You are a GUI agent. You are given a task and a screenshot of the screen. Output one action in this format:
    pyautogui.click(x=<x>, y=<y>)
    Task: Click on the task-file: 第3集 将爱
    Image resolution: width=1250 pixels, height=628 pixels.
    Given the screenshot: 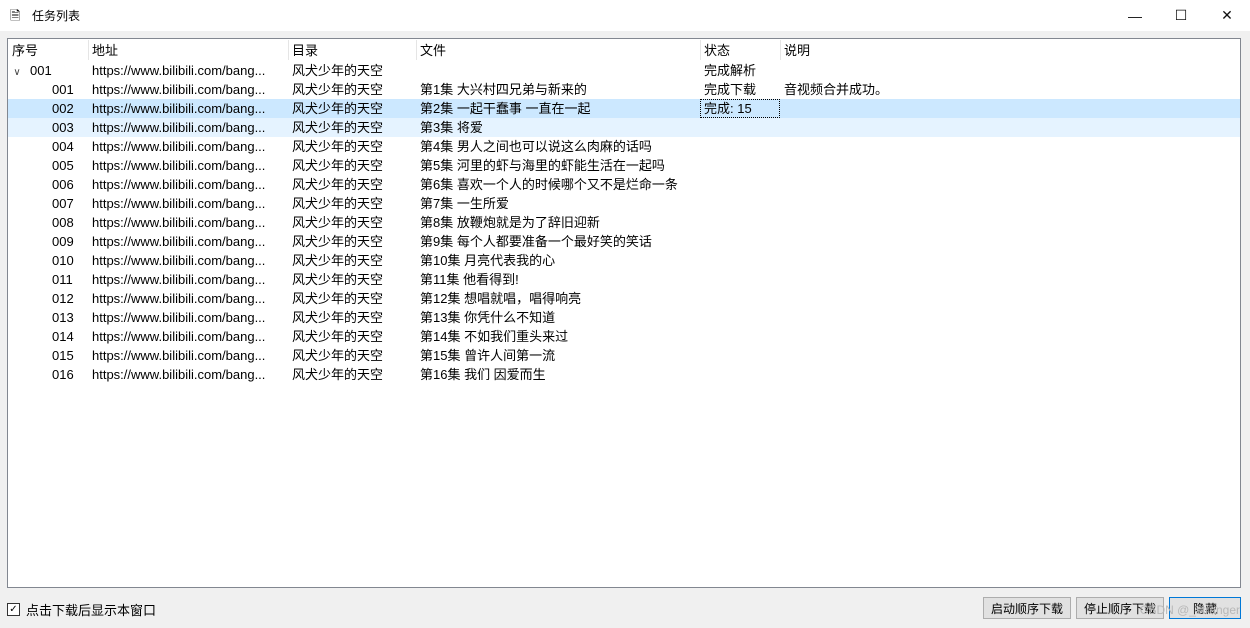 What is the action you would take?
    pyautogui.click(x=451, y=127)
    